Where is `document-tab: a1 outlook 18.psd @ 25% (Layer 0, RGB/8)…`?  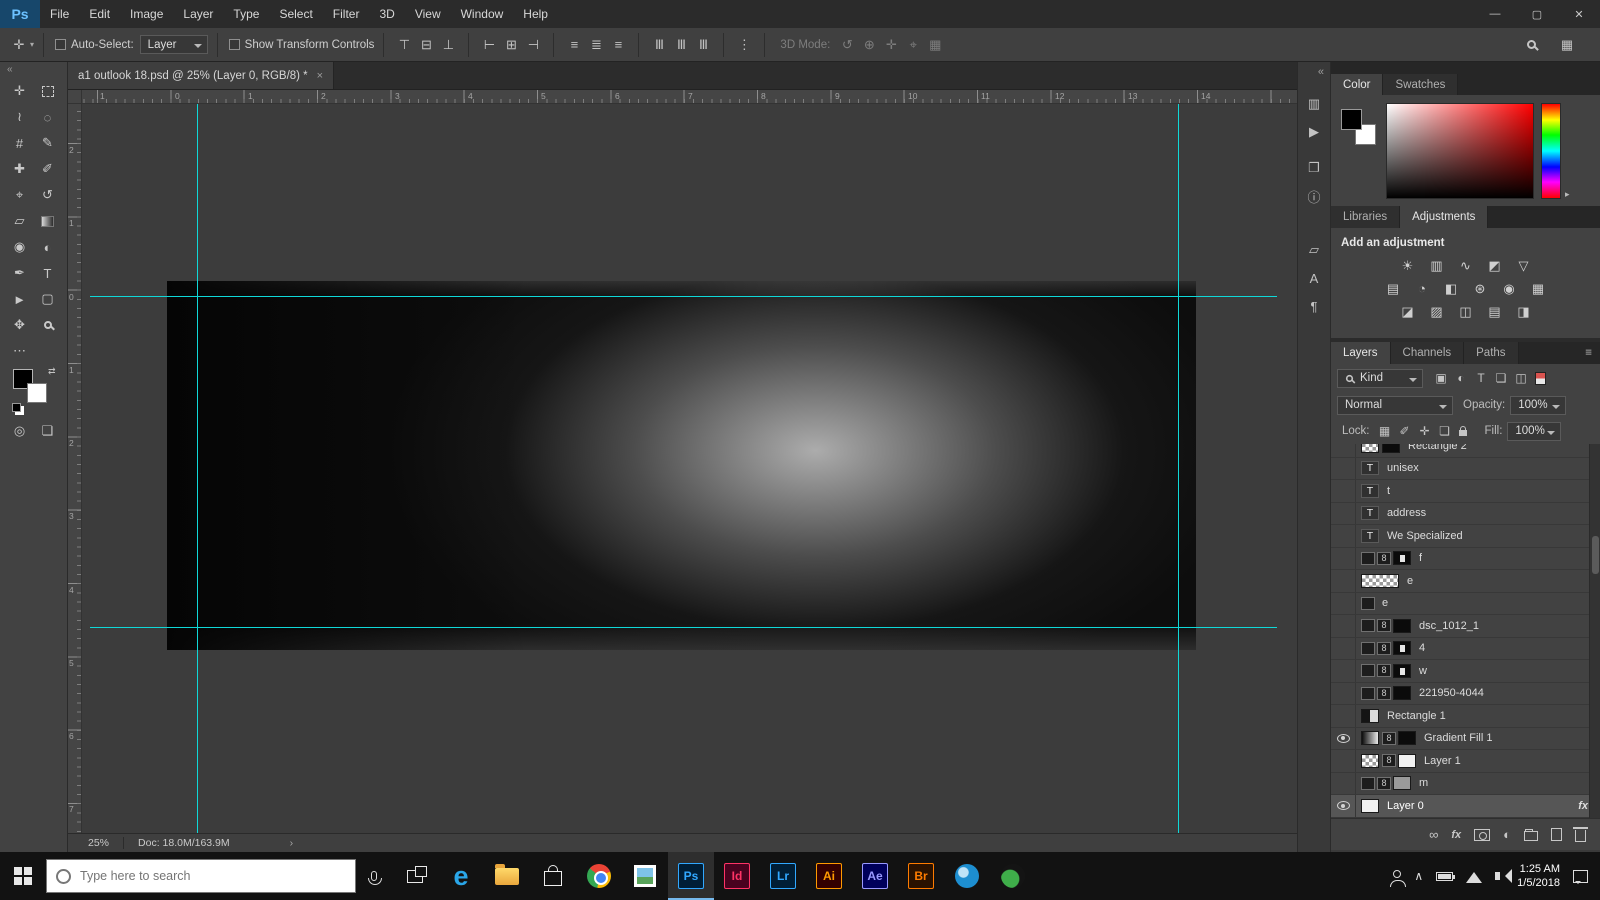 document-tab: a1 outlook 18.psd @ 25% (Layer 0, RGB/8)… is located at coordinates (201, 75).